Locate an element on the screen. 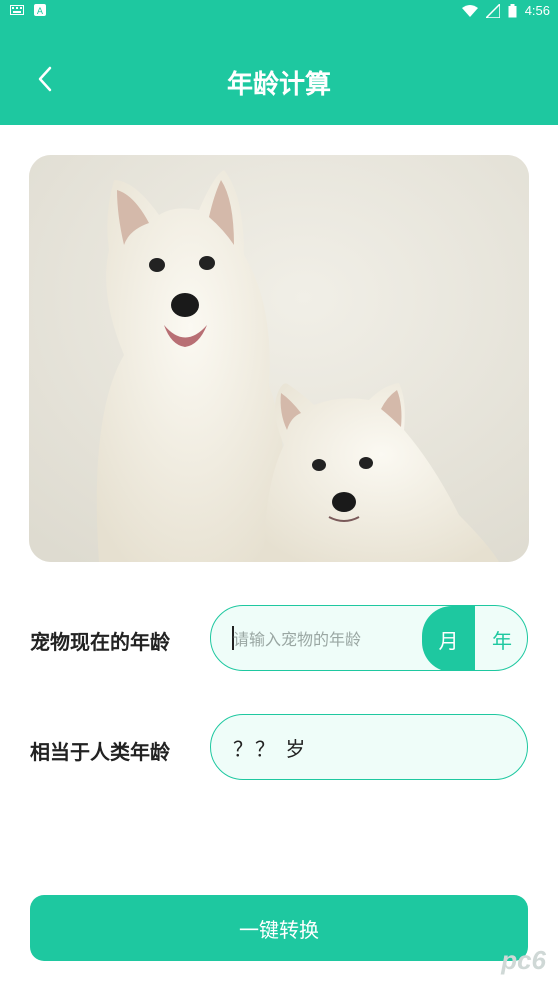 This screenshot has width=558, height=992. status-time: 4:56 is located at coordinates (537, 10).